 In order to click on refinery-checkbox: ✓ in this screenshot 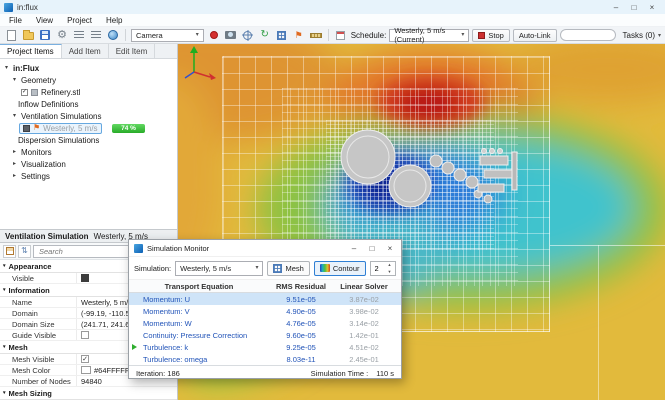, I will do `click(24, 92)`.